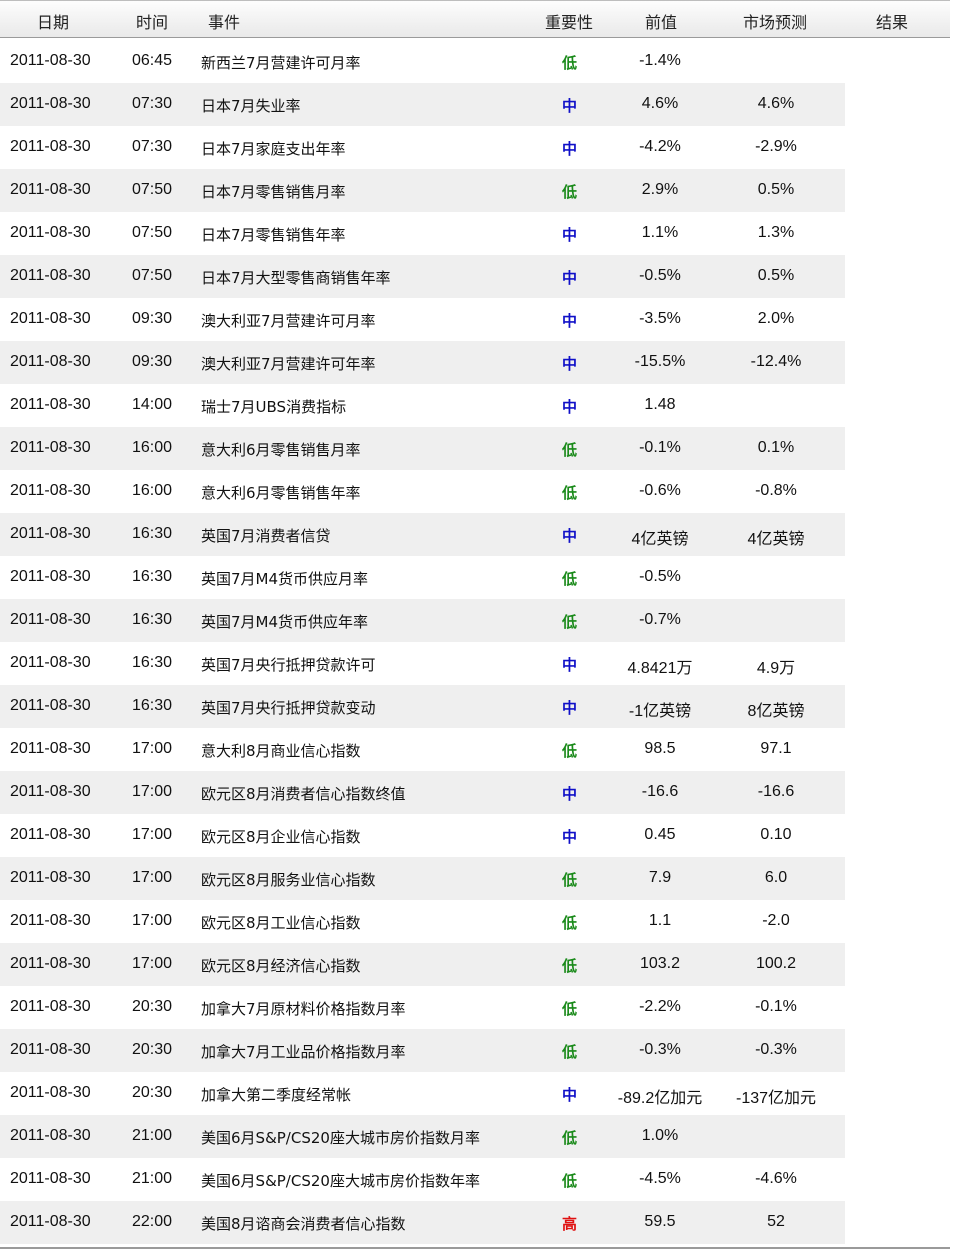  Describe the element at coordinates (775, 21) in the screenshot. I see `header-forecast: 市场预测` at that location.